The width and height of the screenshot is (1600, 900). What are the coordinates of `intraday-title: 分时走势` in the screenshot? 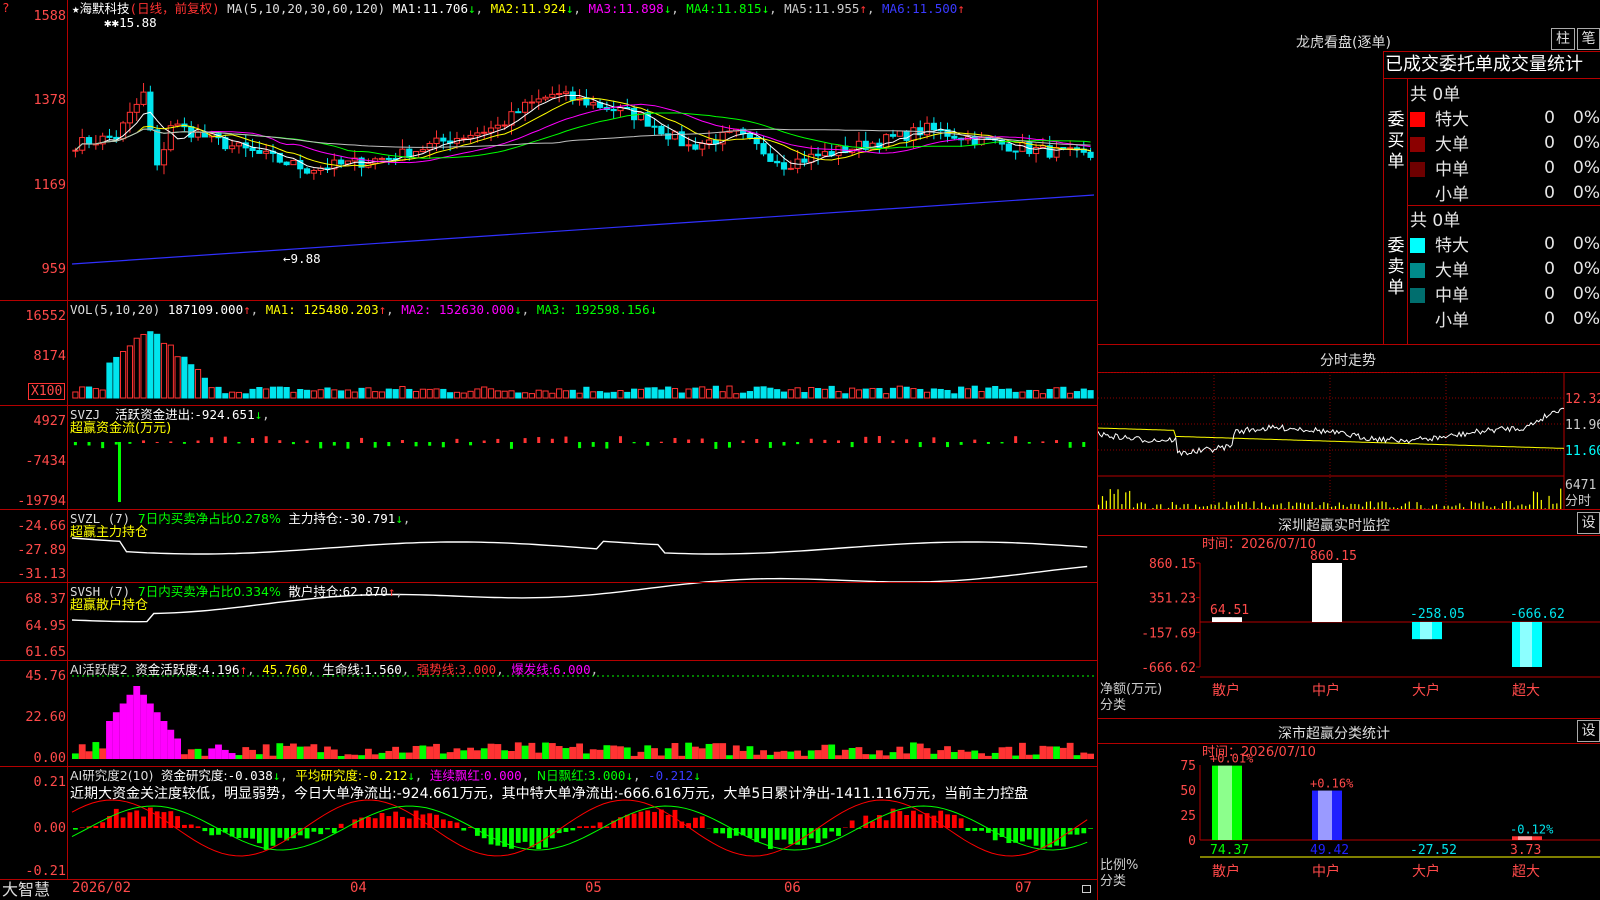 It's located at (1348, 361).